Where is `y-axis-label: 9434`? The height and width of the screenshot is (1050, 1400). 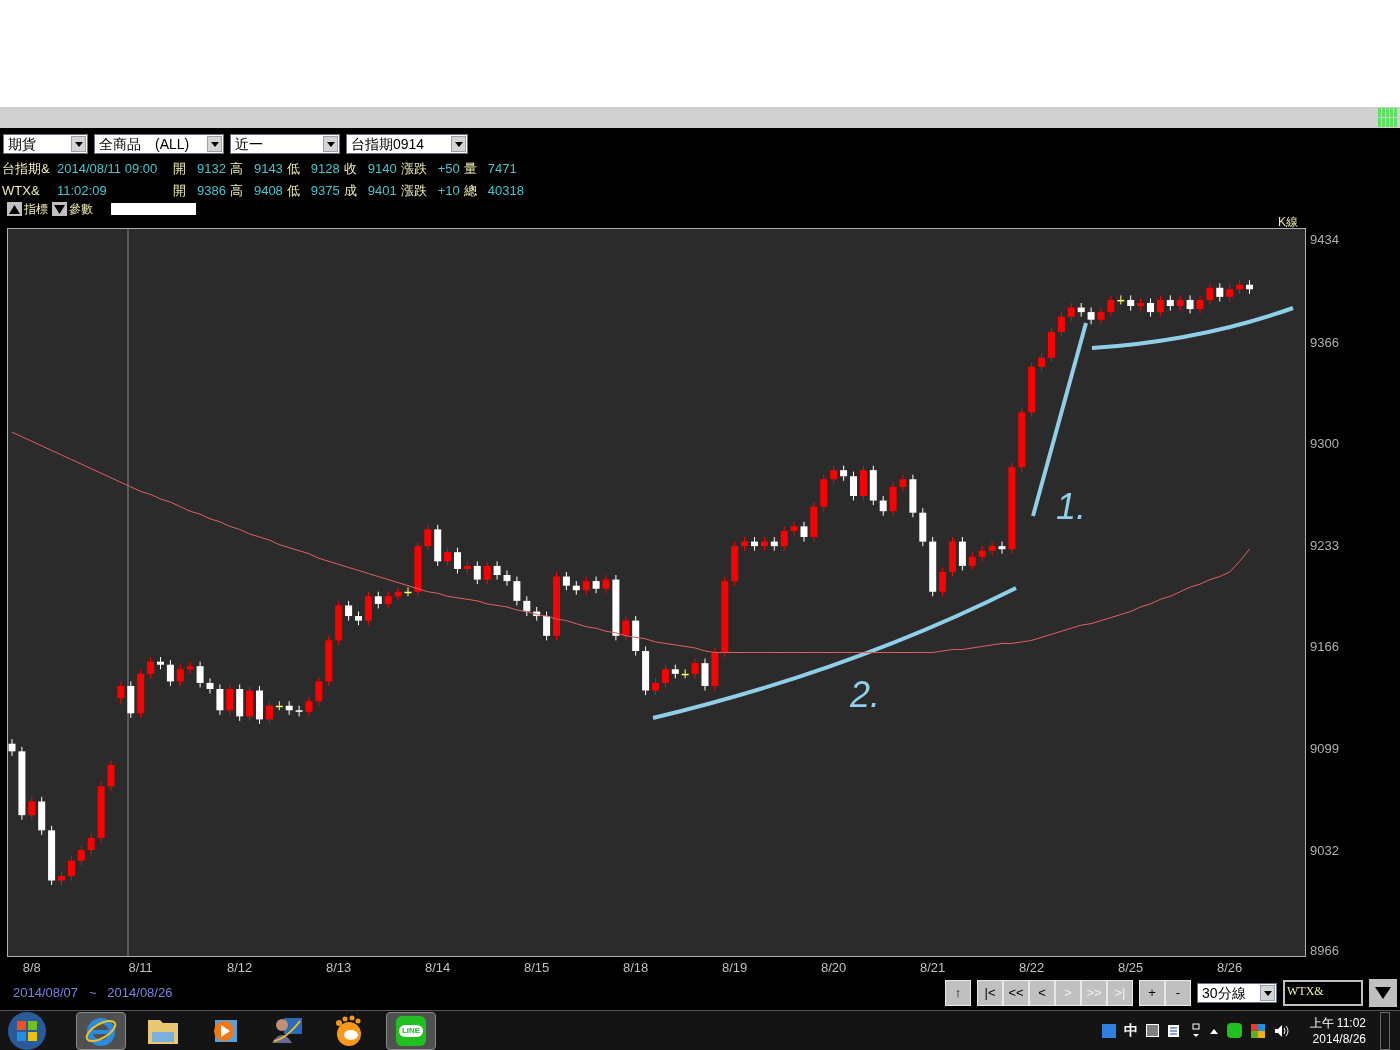
y-axis-label: 9434 is located at coordinates (1324, 240).